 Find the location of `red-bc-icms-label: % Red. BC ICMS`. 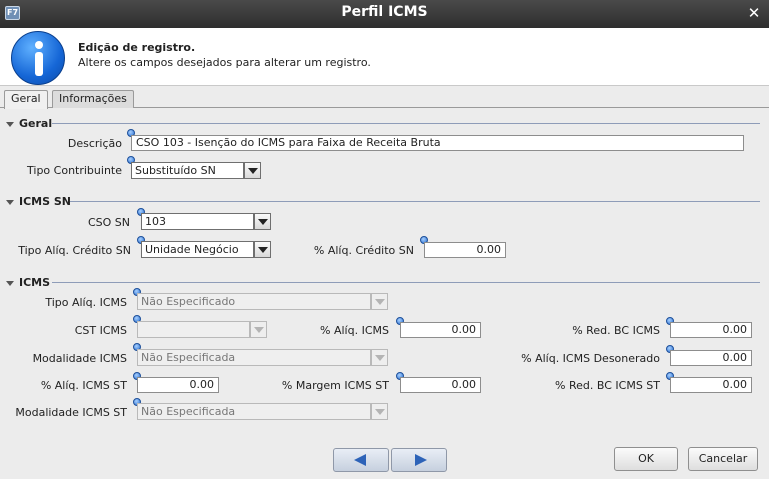

red-bc-icms-label: % Red. BC ICMS is located at coordinates (616, 330).